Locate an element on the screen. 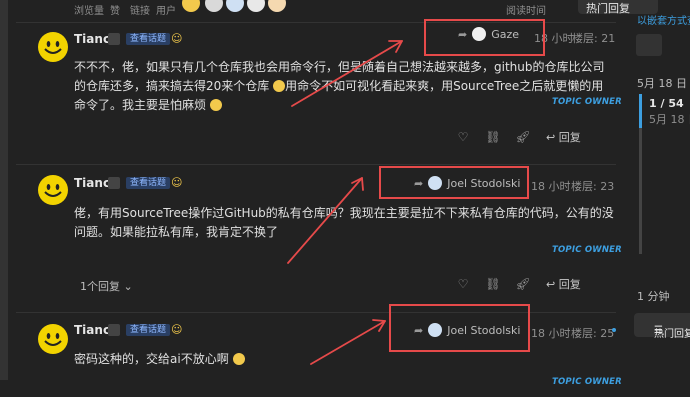 This screenshot has height=397, width=690. unread-dot-icon is located at coordinates (614, 330).